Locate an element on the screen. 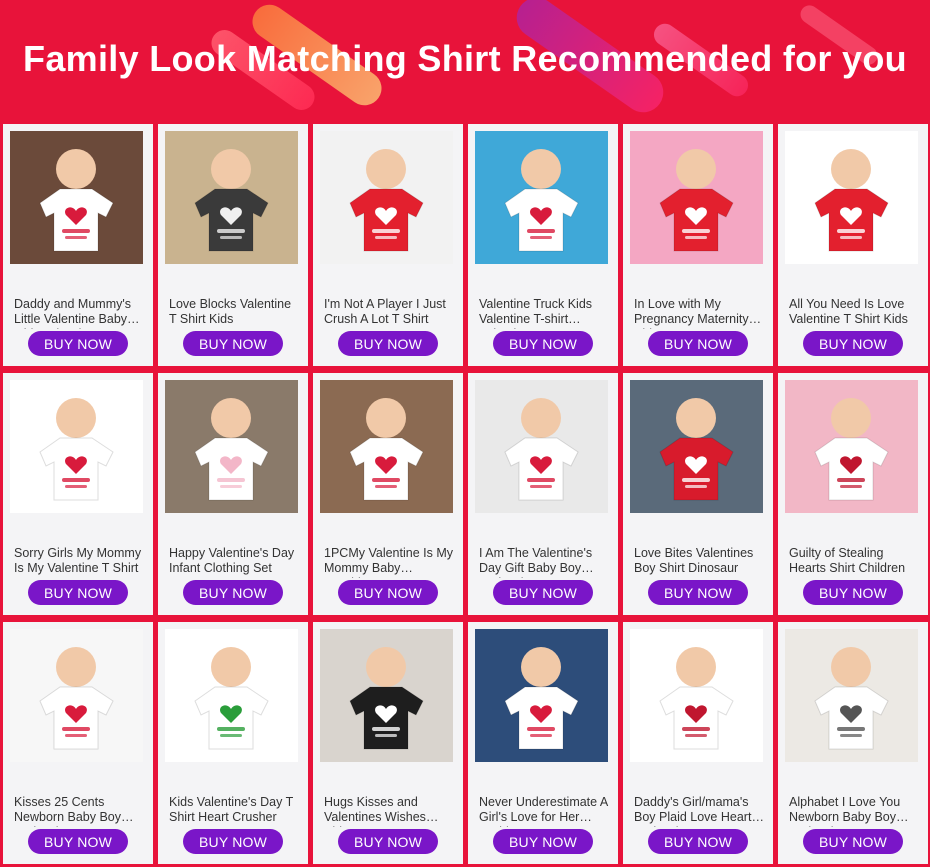 The height and width of the screenshot is (867, 930). product-title: Guilty of Stealing Hearts Shirt Children is located at coordinates (854, 562).